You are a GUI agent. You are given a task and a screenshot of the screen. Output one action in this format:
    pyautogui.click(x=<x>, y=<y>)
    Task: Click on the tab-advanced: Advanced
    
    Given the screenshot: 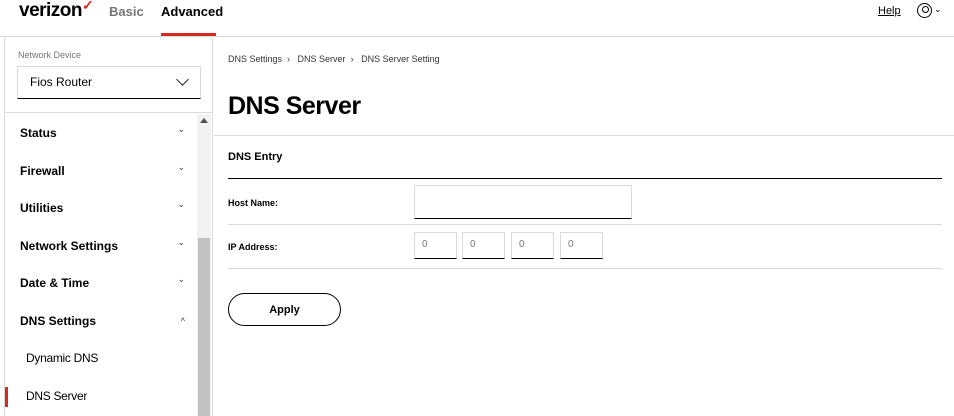 What is the action you would take?
    pyautogui.click(x=192, y=11)
    